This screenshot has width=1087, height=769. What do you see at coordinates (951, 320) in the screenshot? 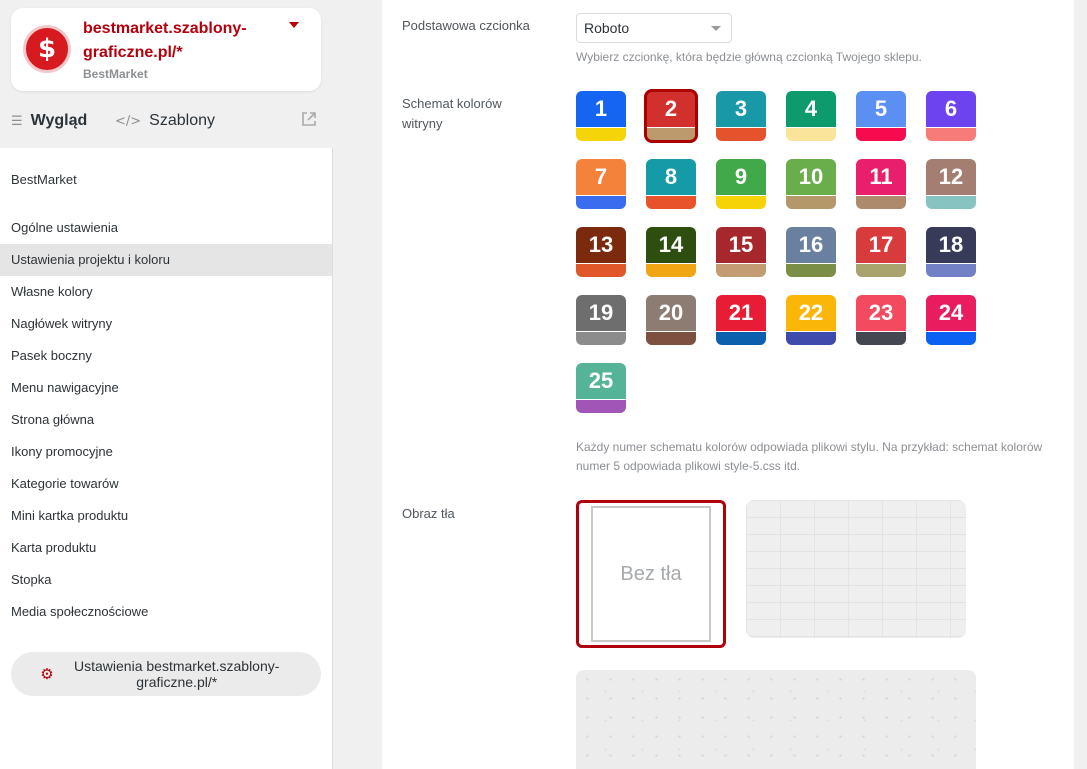
I see `color-scheme-swatch: 24` at bounding box center [951, 320].